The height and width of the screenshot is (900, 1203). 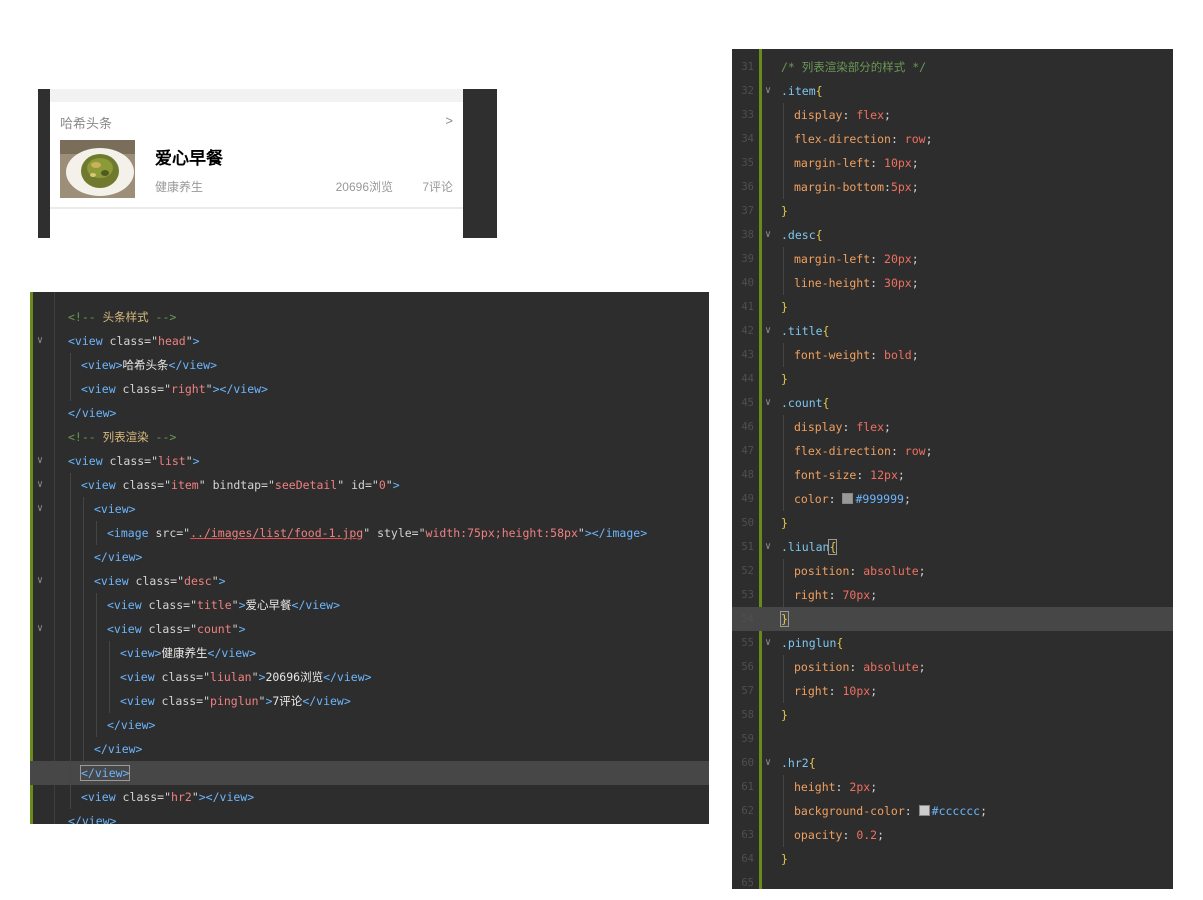 What do you see at coordinates (747, 523) in the screenshot?
I see `line-number: 50` at bounding box center [747, 523].